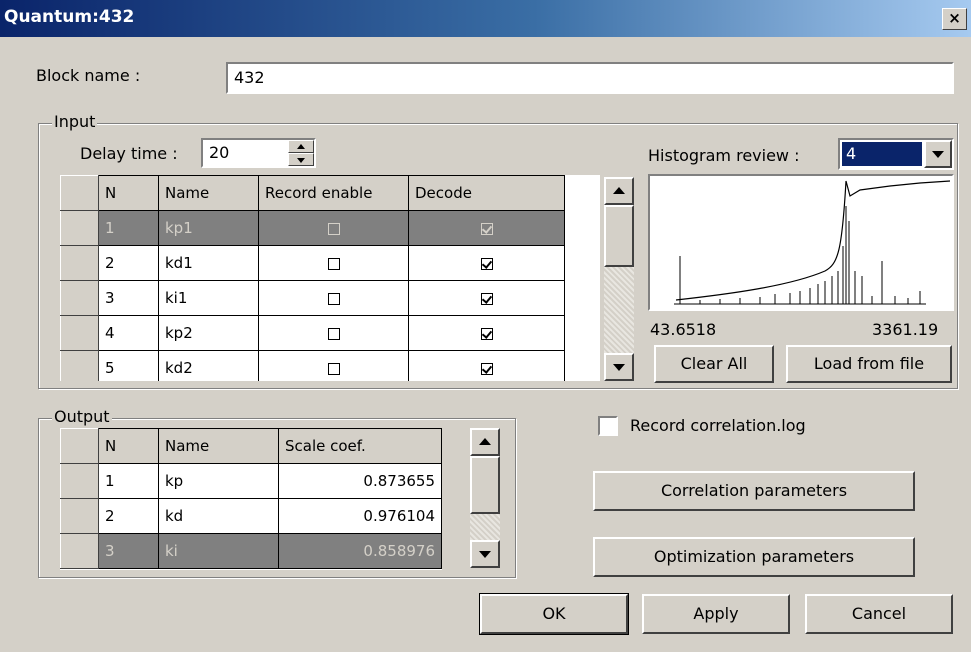  I want to click on clear-all-button: Clear All, so click(714, 364).